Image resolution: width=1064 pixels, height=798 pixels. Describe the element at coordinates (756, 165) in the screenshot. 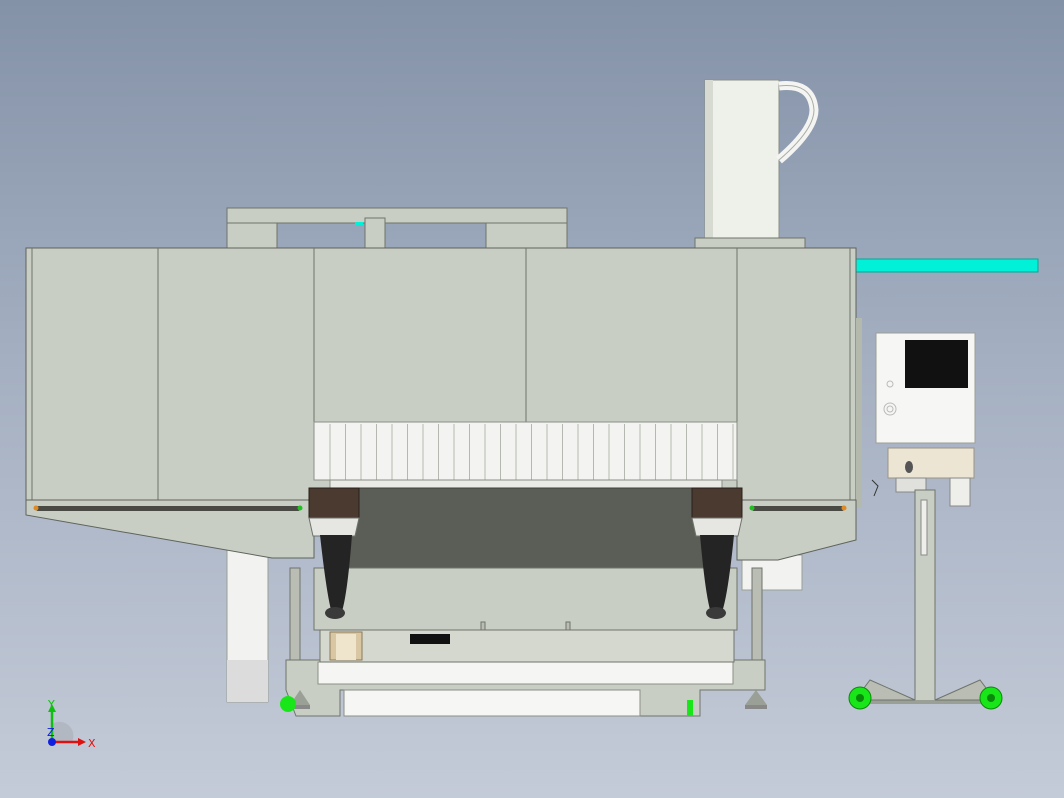

I see `exhaust-chimney` at that location.